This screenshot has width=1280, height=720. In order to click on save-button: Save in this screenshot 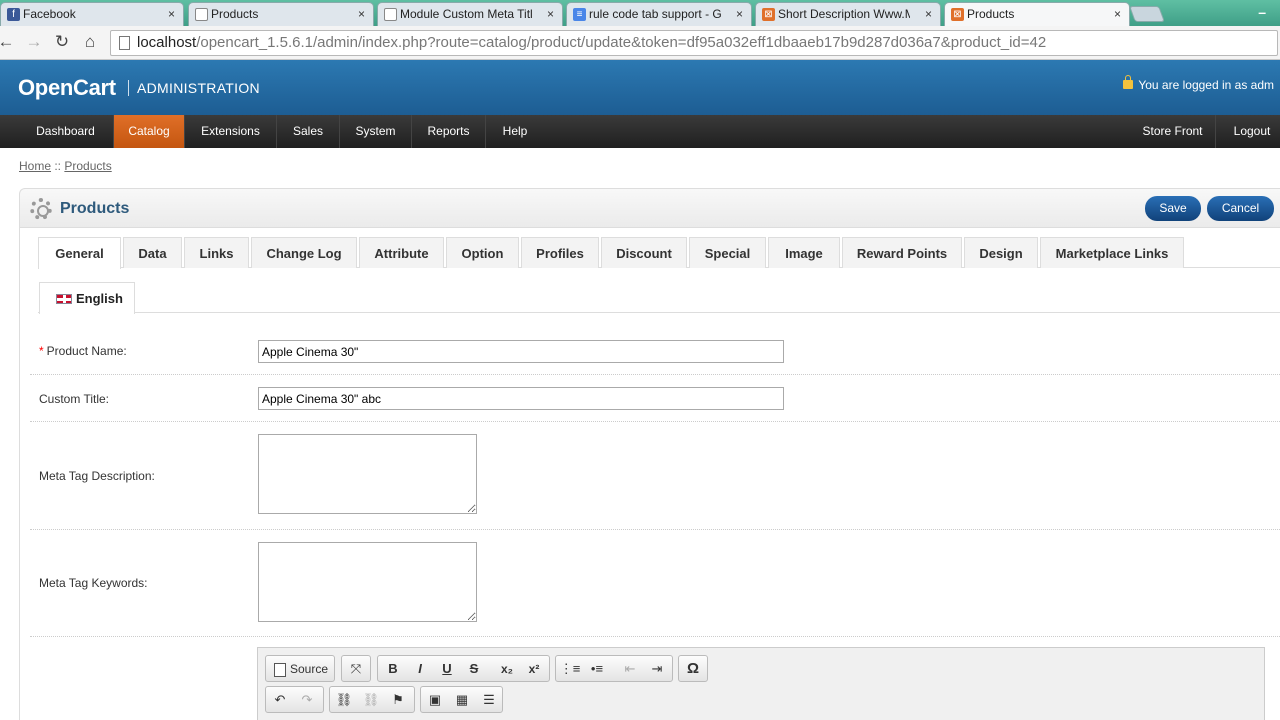, I will do `click(1173, 208)`.